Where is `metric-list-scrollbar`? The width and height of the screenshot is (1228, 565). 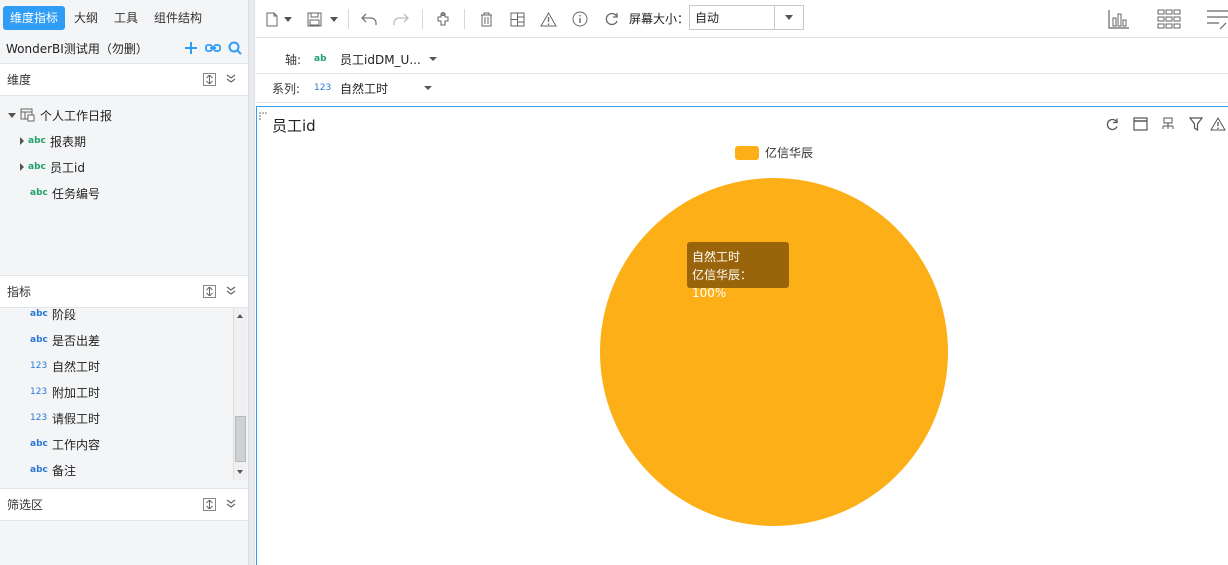
metric-list-scrollbar is located at coordinates (240, 394).